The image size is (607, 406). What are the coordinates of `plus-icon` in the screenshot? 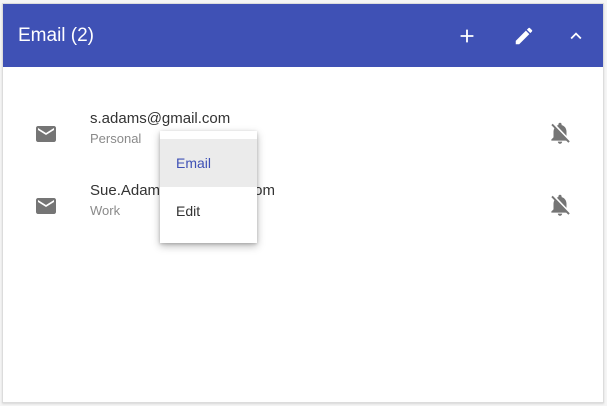 It's located at (467, 36).